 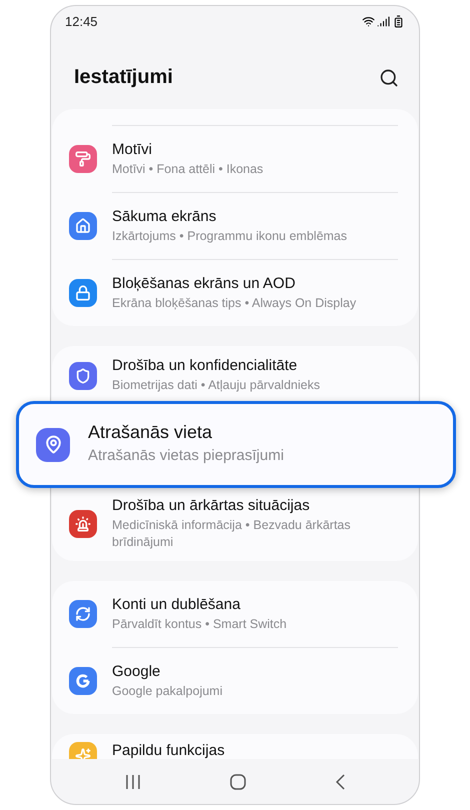 I want to click on item-subtitle: Medicīniskā informācija • Bezvadu ārkārtas brīdinājumi, so click(x=232, y=533).